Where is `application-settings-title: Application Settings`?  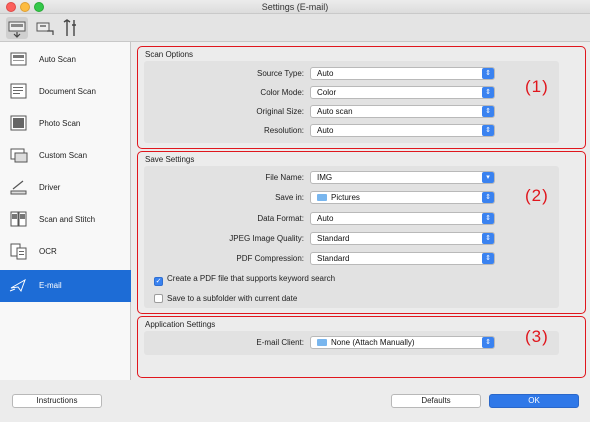
application-settings-title: Application Settings is located at coordinates (180, 324).